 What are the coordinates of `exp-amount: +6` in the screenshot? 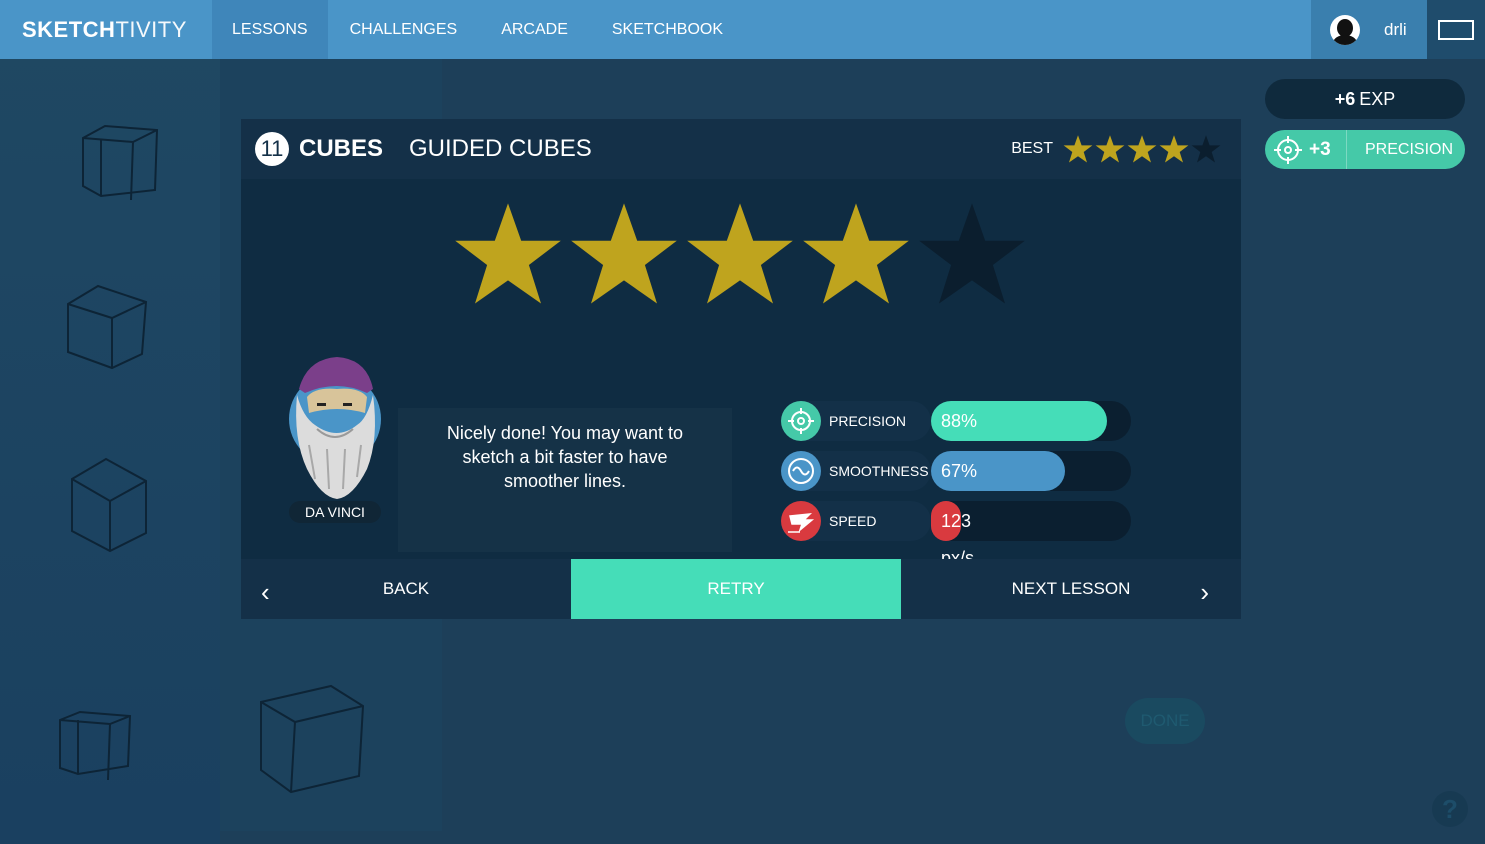 It's located at (1345, 98).